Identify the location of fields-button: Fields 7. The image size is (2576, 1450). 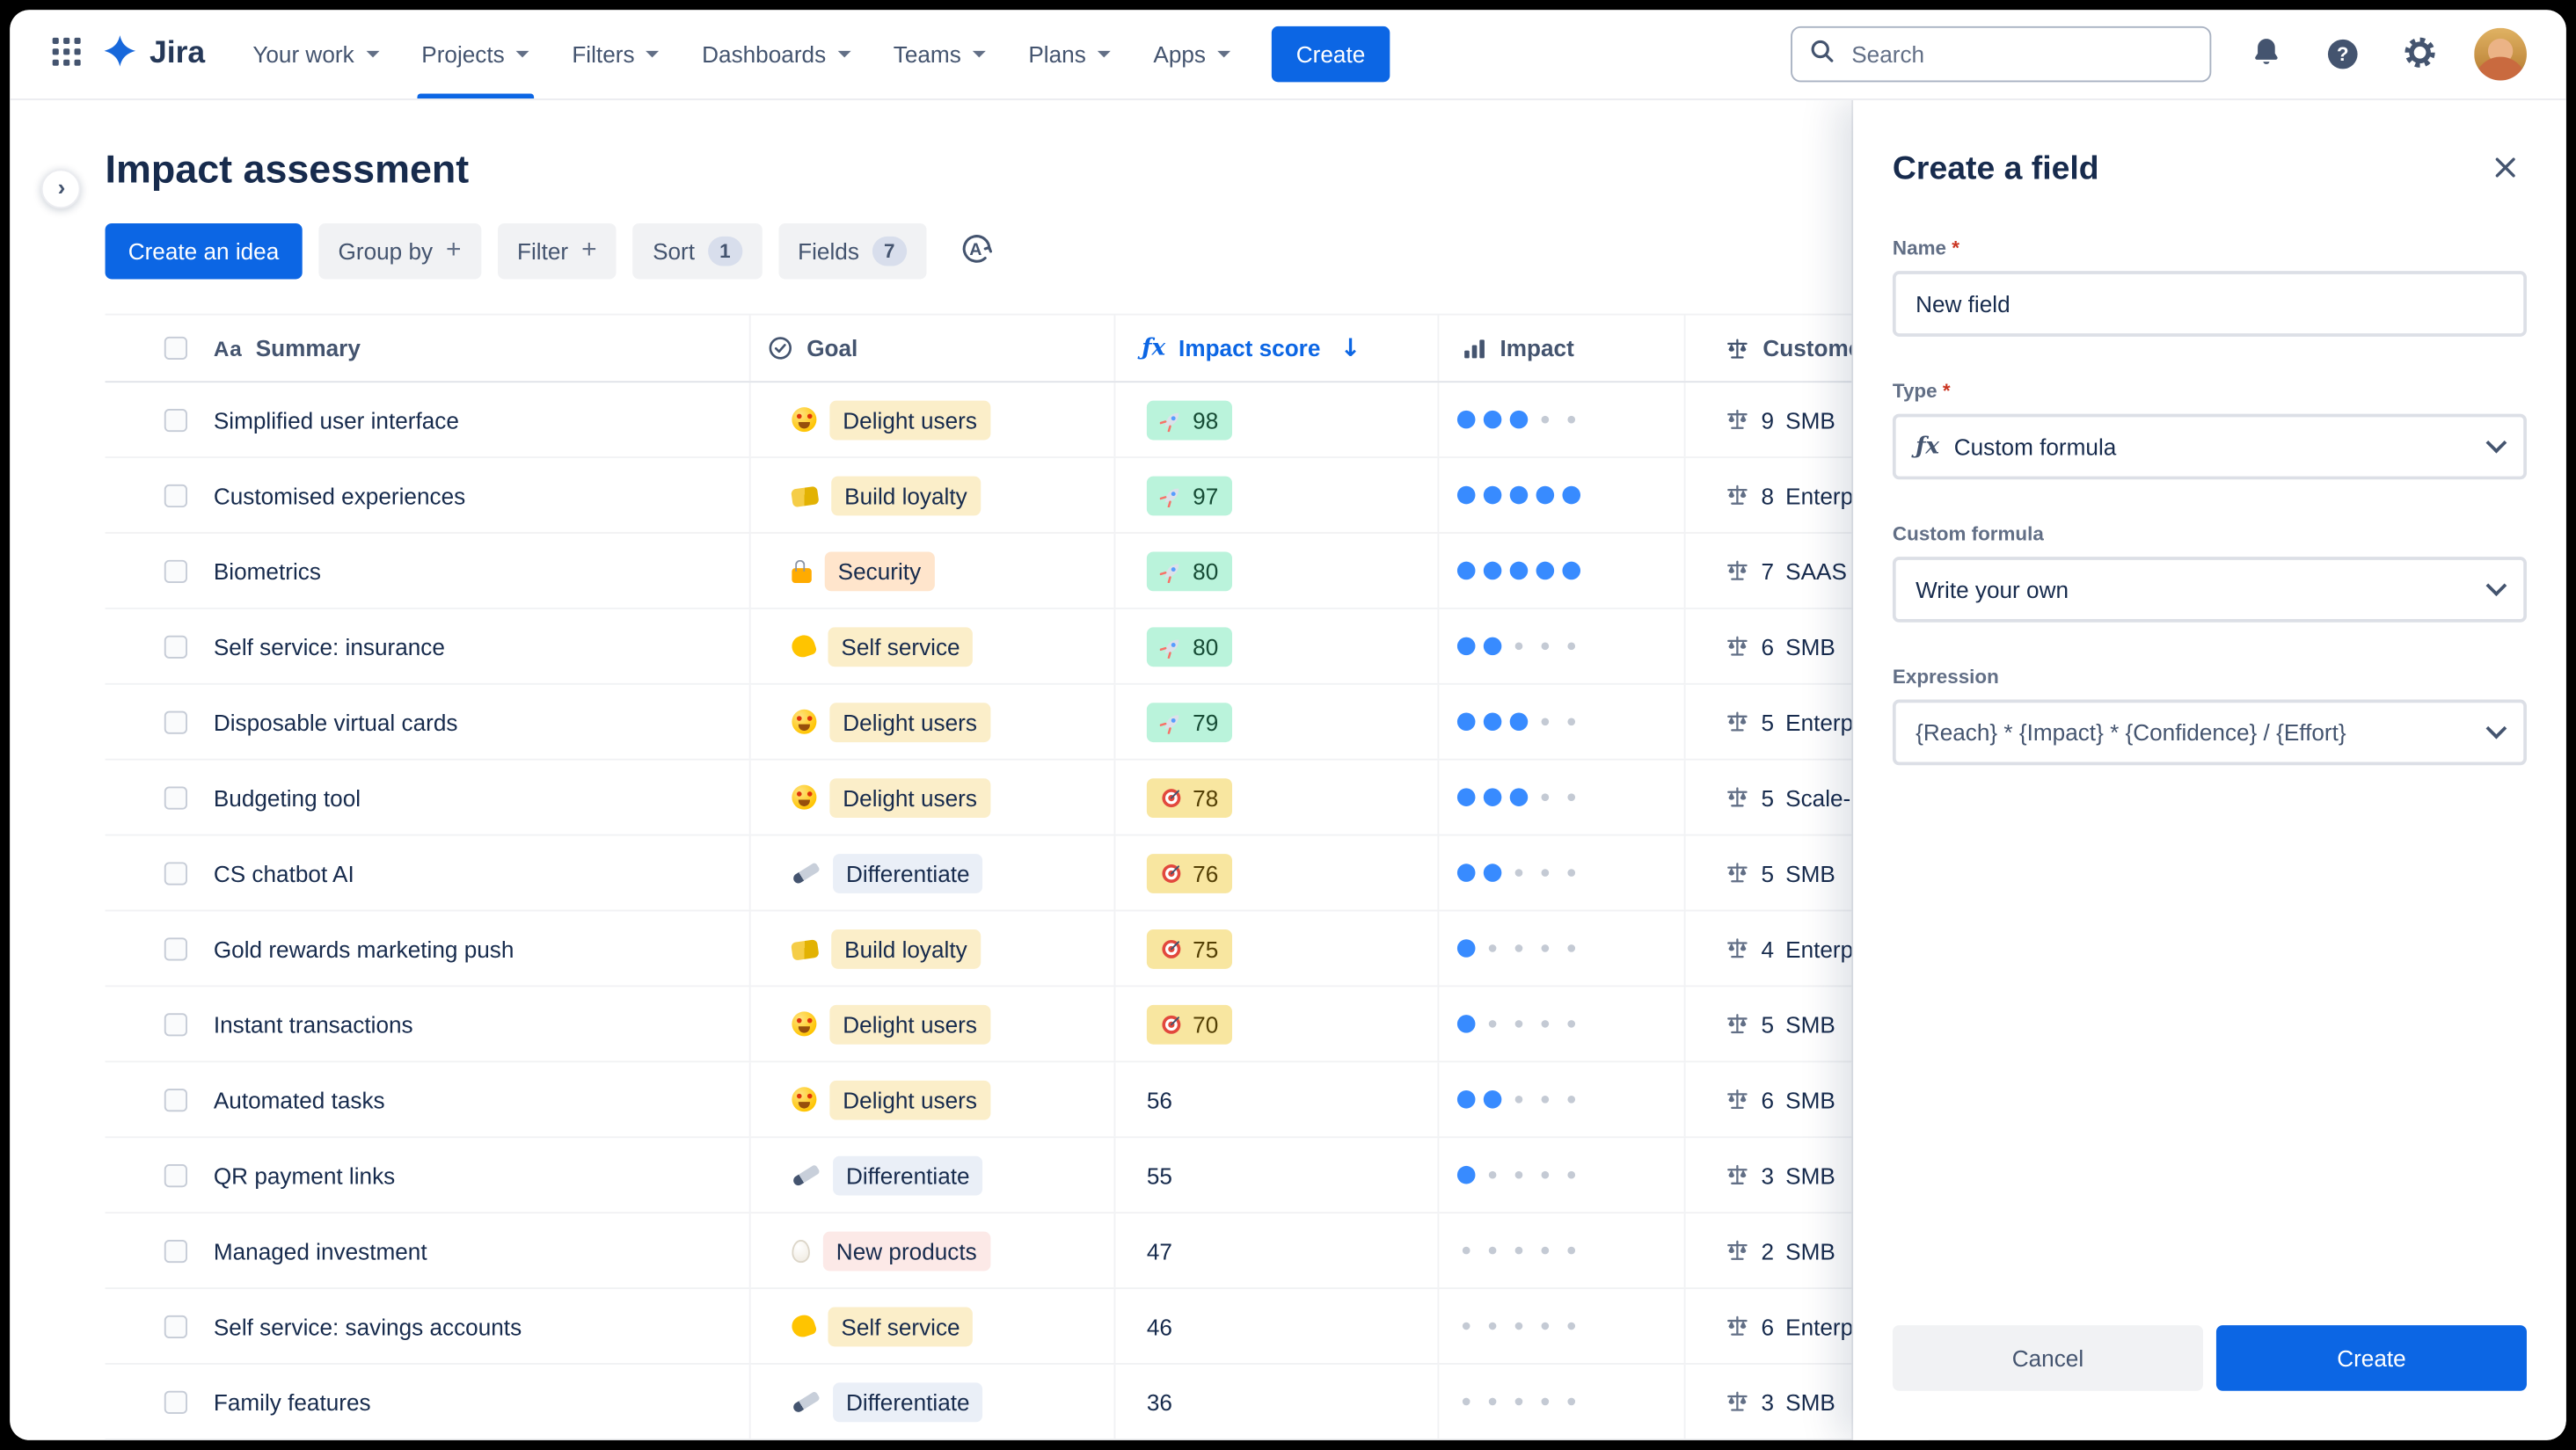
(851, 251).